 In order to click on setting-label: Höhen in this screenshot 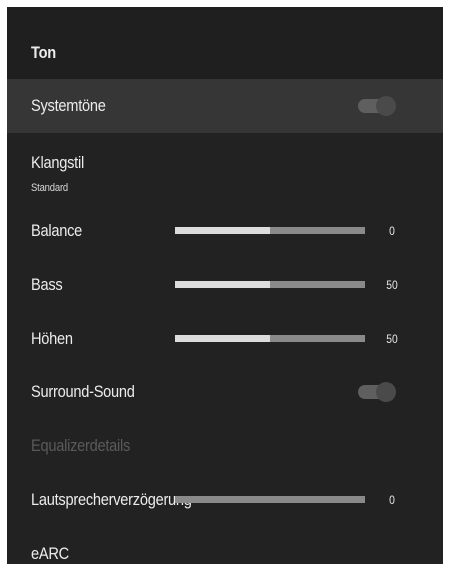, I will do `click(52, 338)`.